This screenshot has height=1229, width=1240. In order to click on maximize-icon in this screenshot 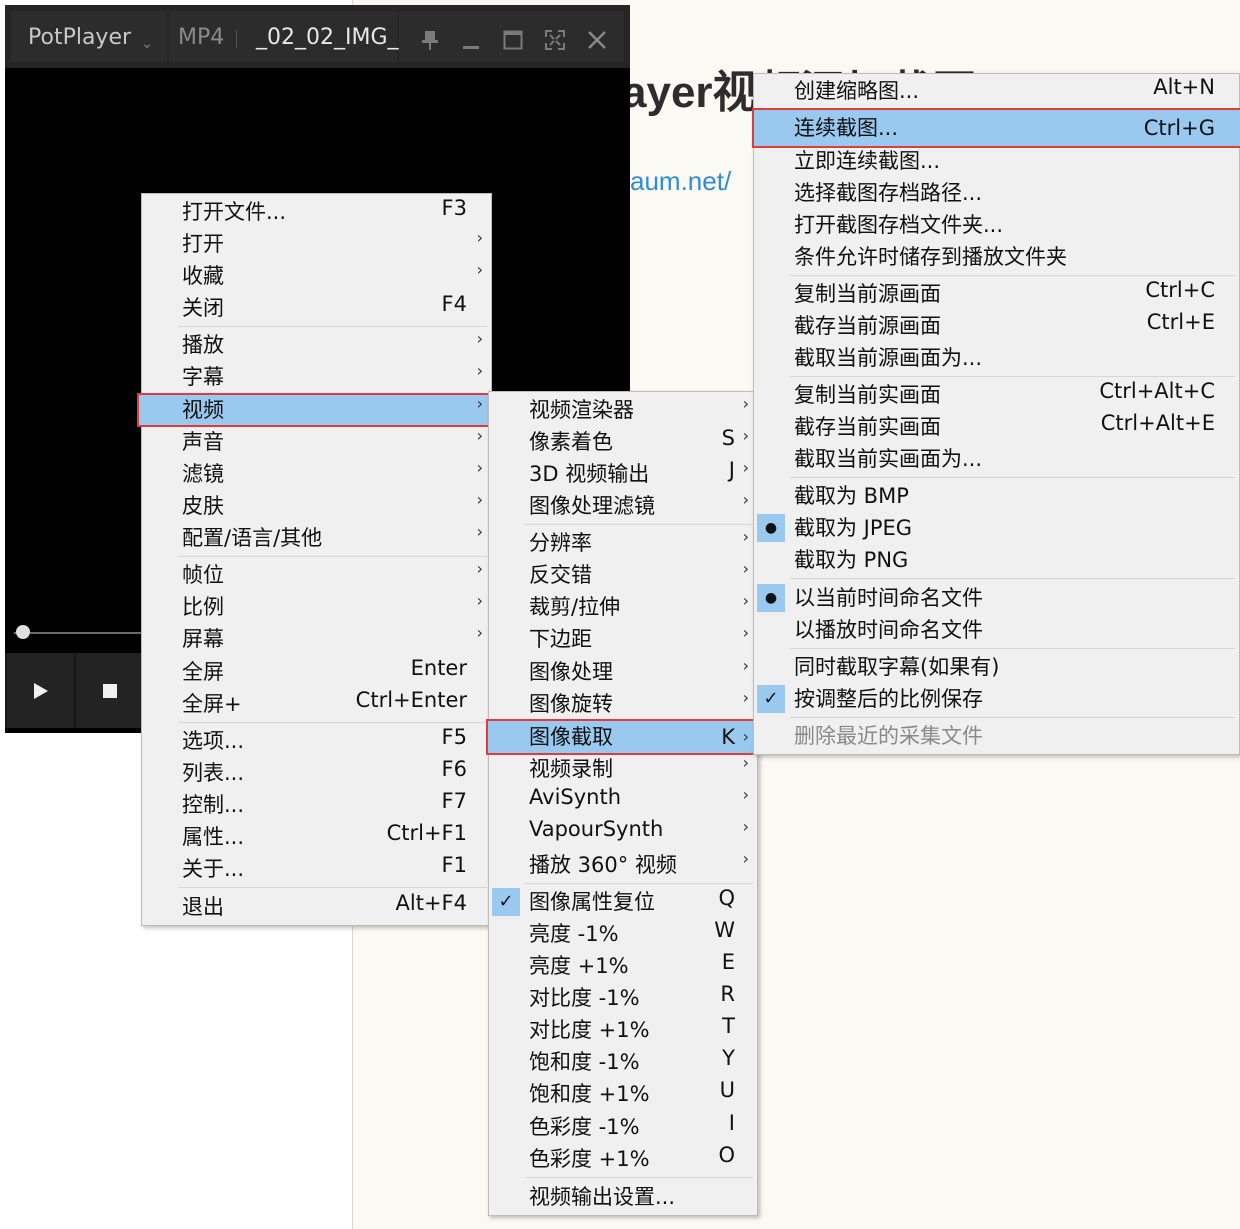, I will do `click(513, 43)`.